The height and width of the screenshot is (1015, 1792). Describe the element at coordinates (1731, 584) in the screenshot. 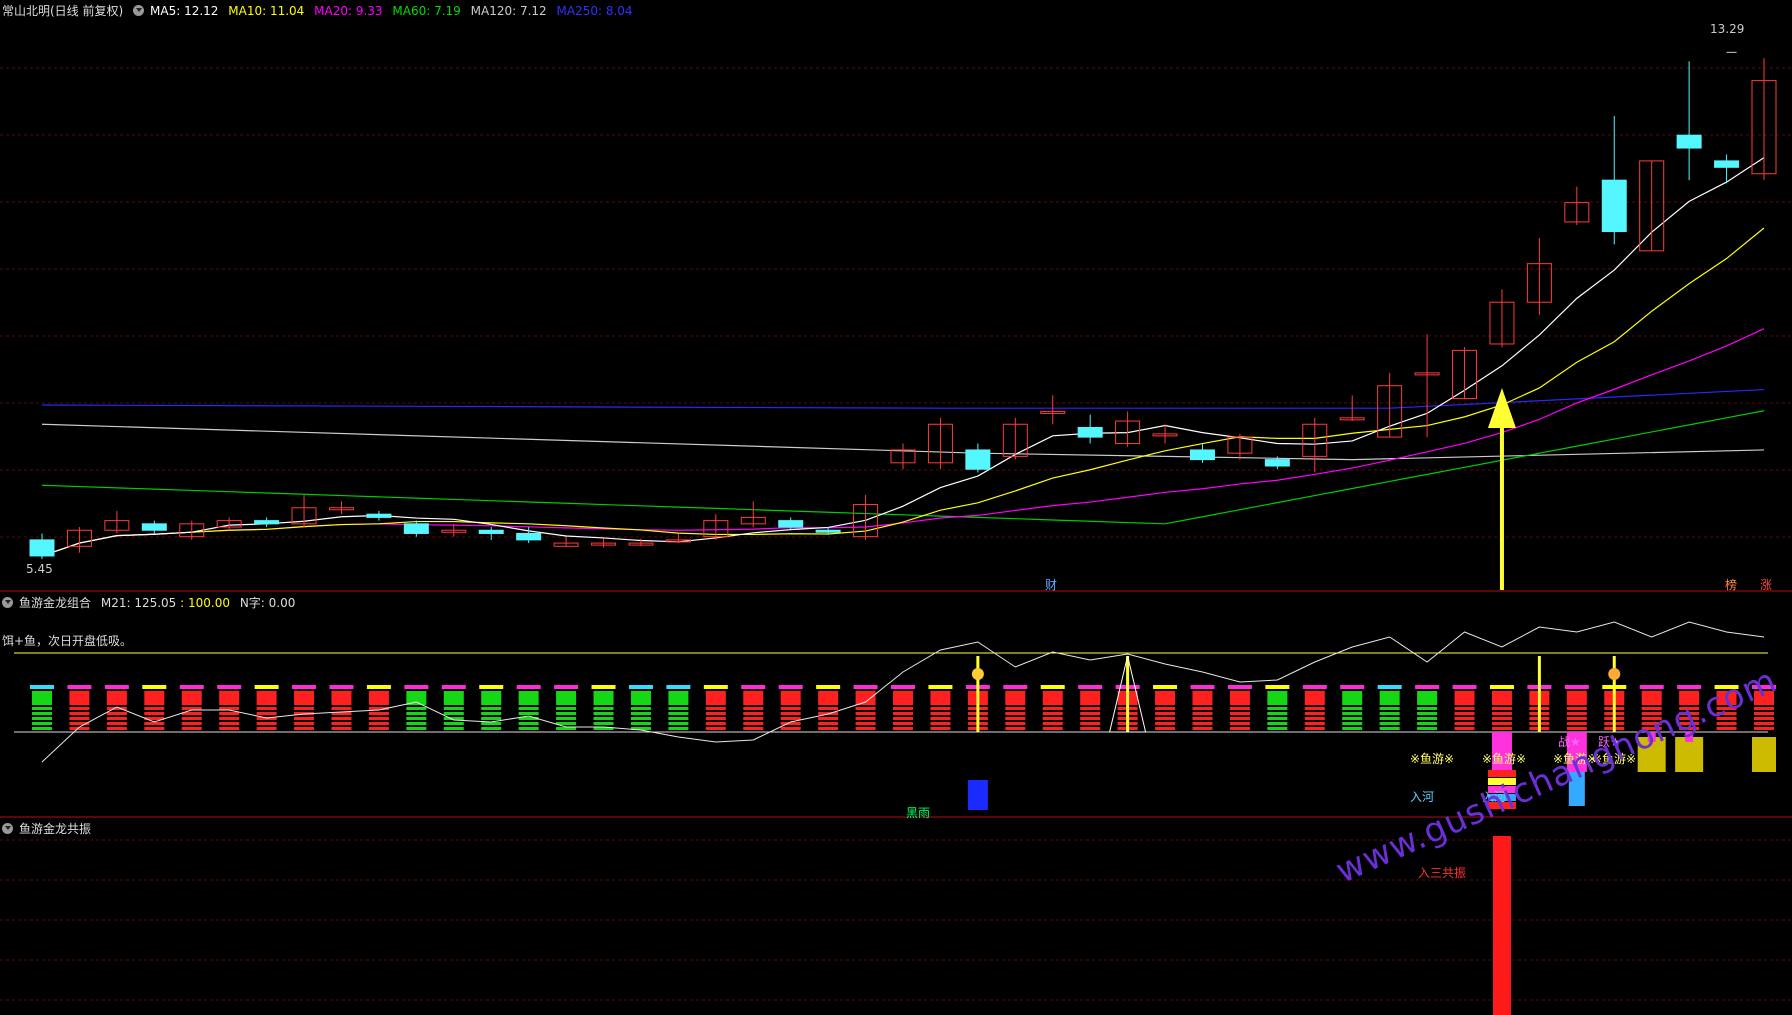

I see `event-marker-bang: 榜` at that location.